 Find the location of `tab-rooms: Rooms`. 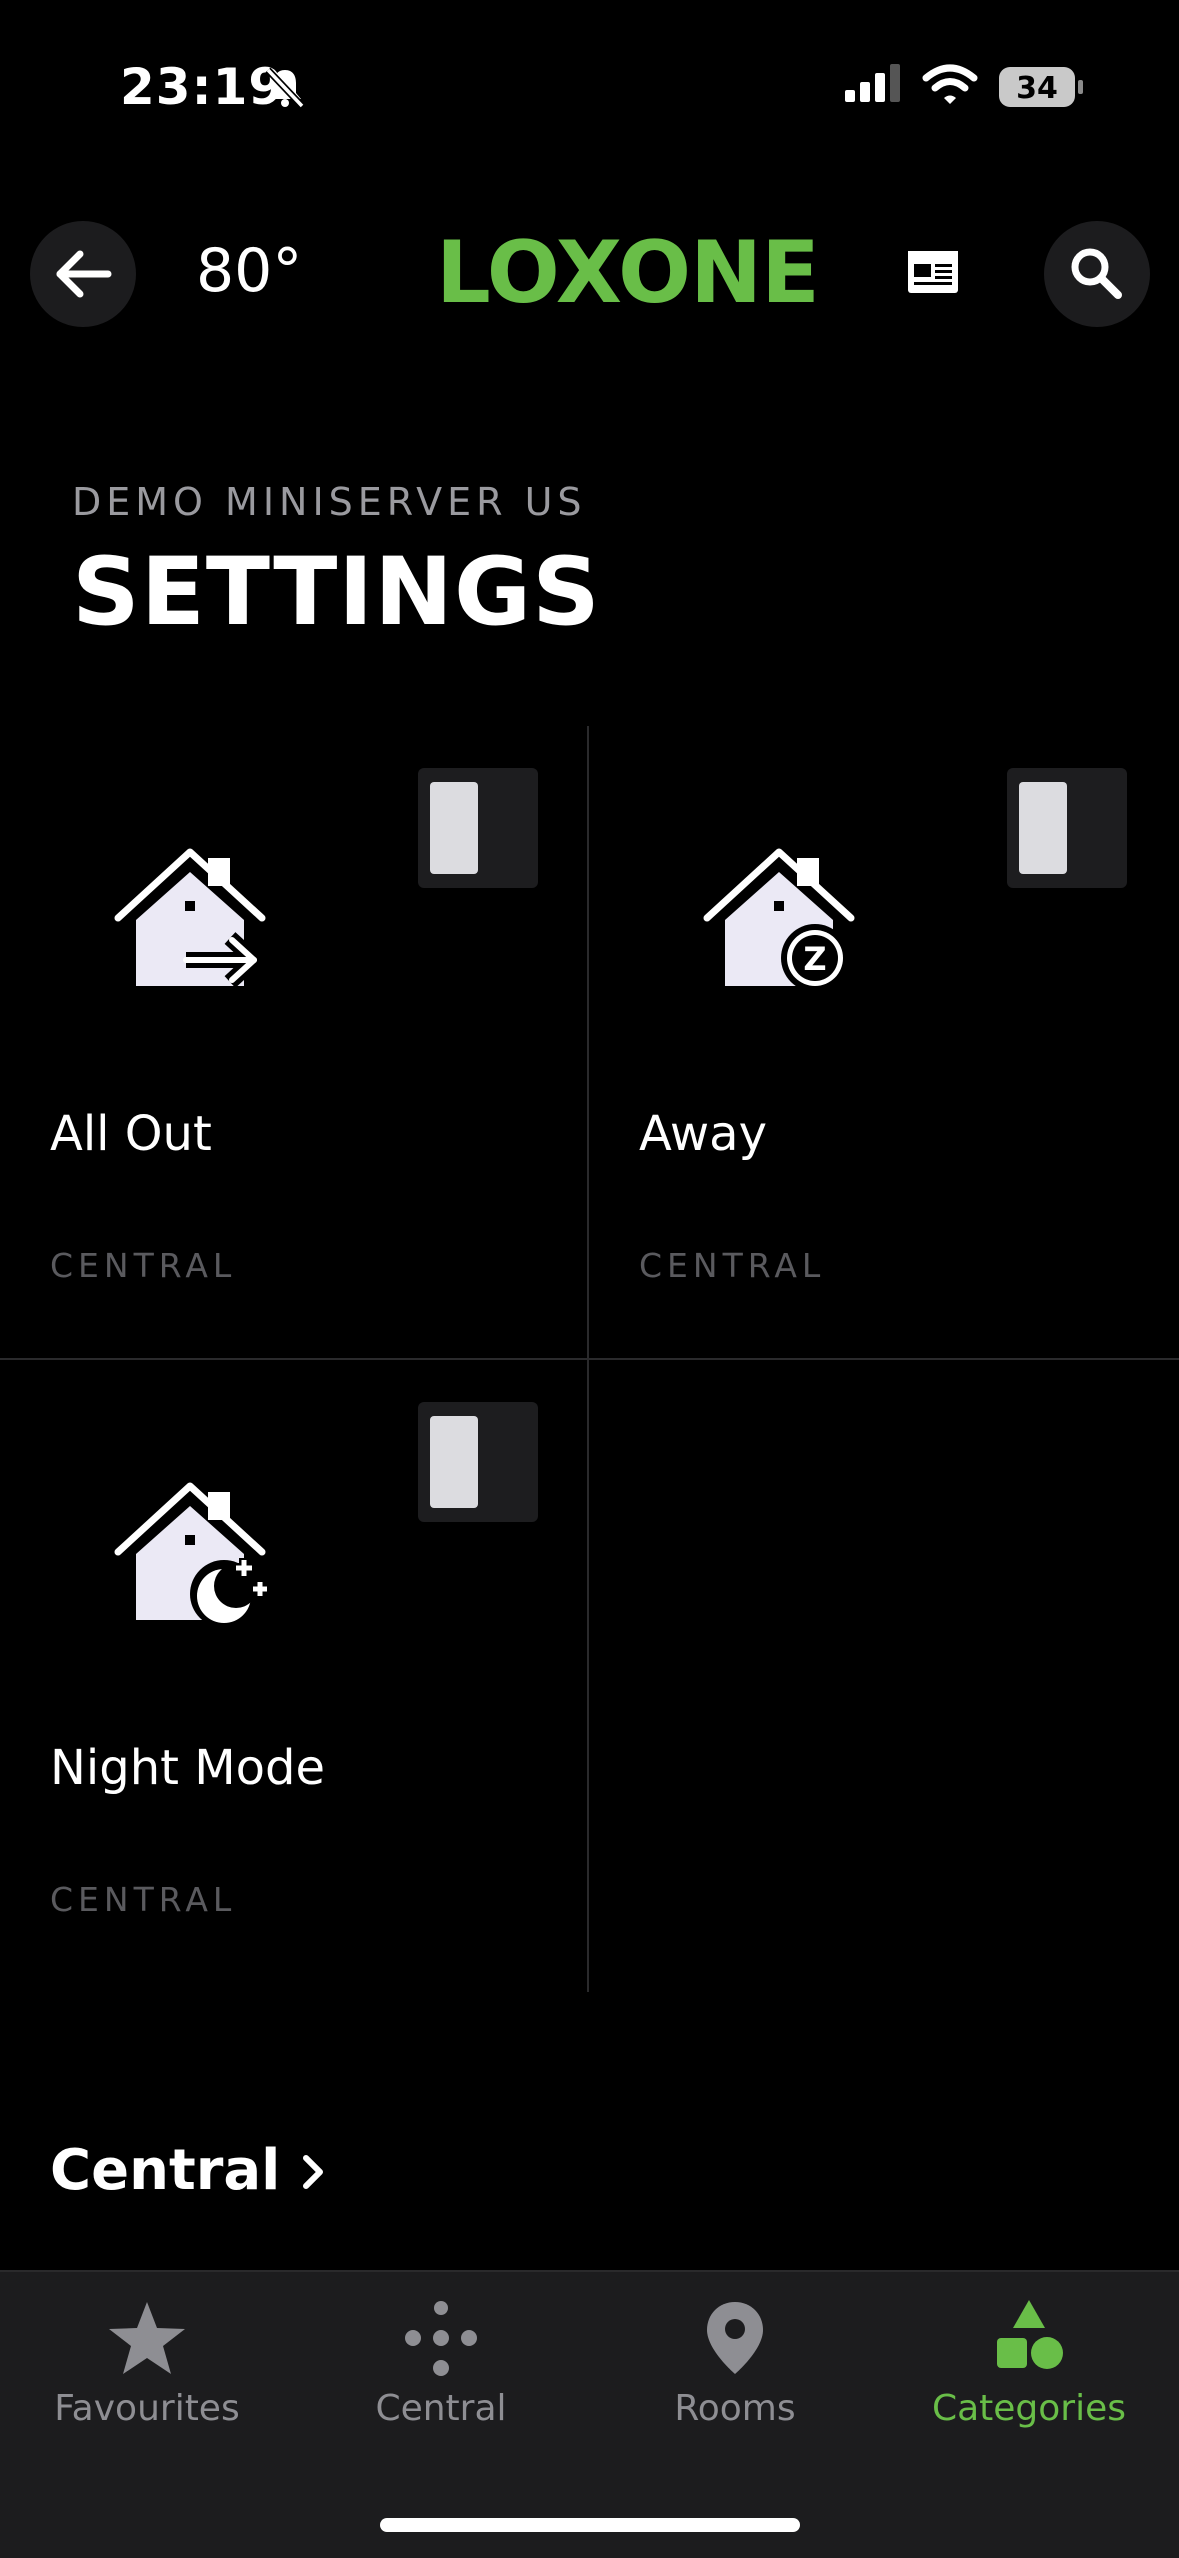

tab-rooms: Rooms is located at coordinates (735, 2372).